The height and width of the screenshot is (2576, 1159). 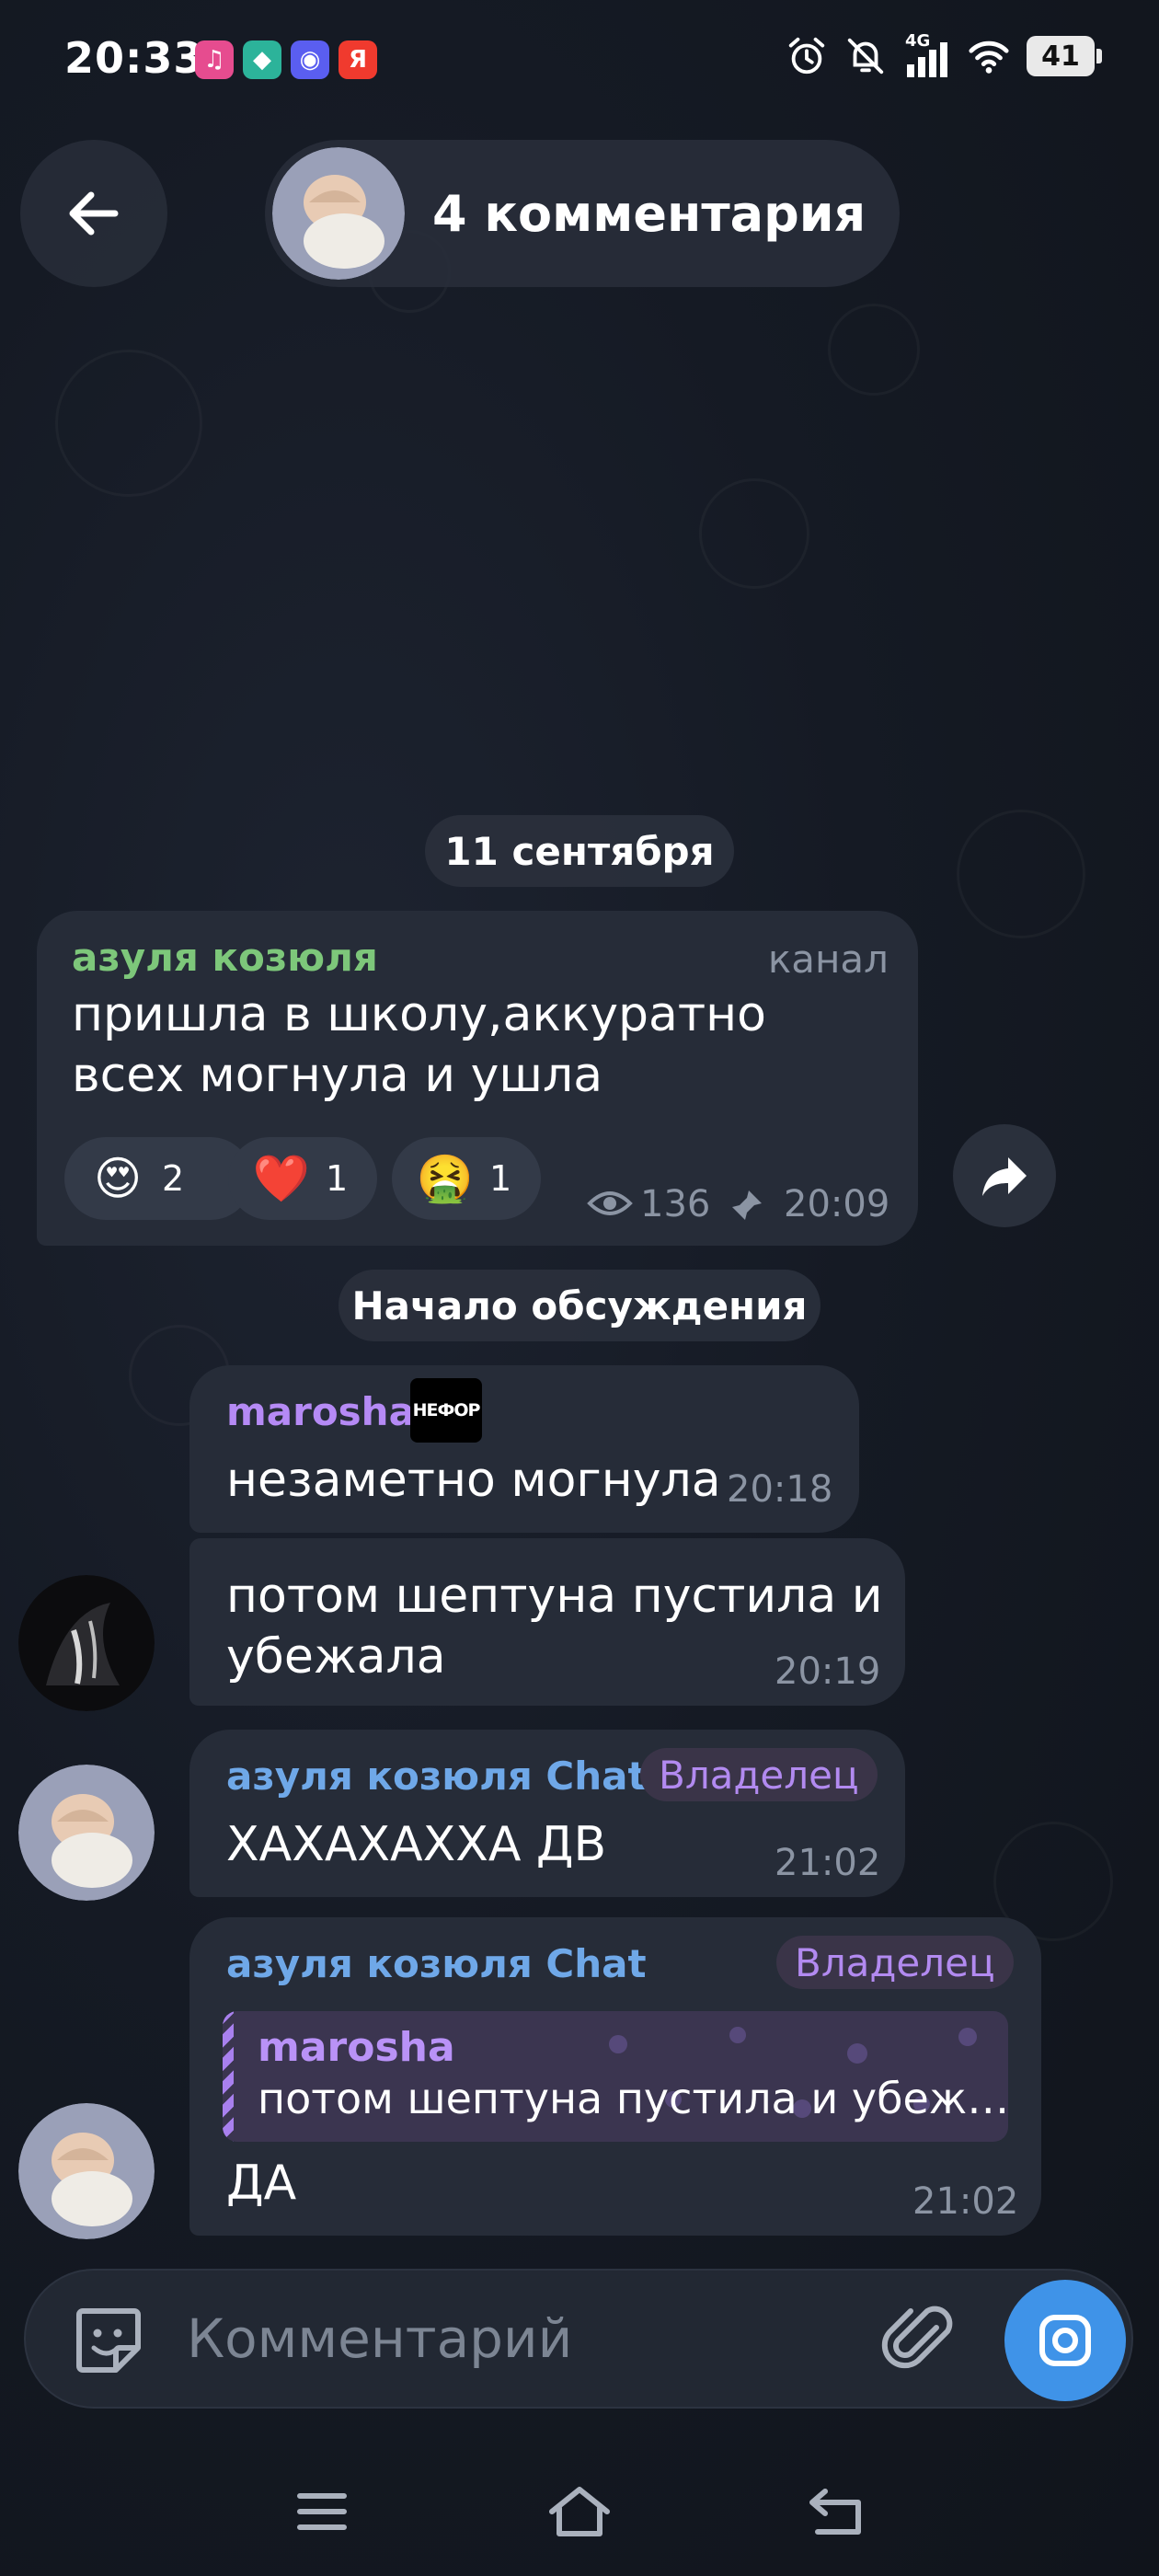 I want to click on date-chip: 11 сентября, so click(x=579, y=851).